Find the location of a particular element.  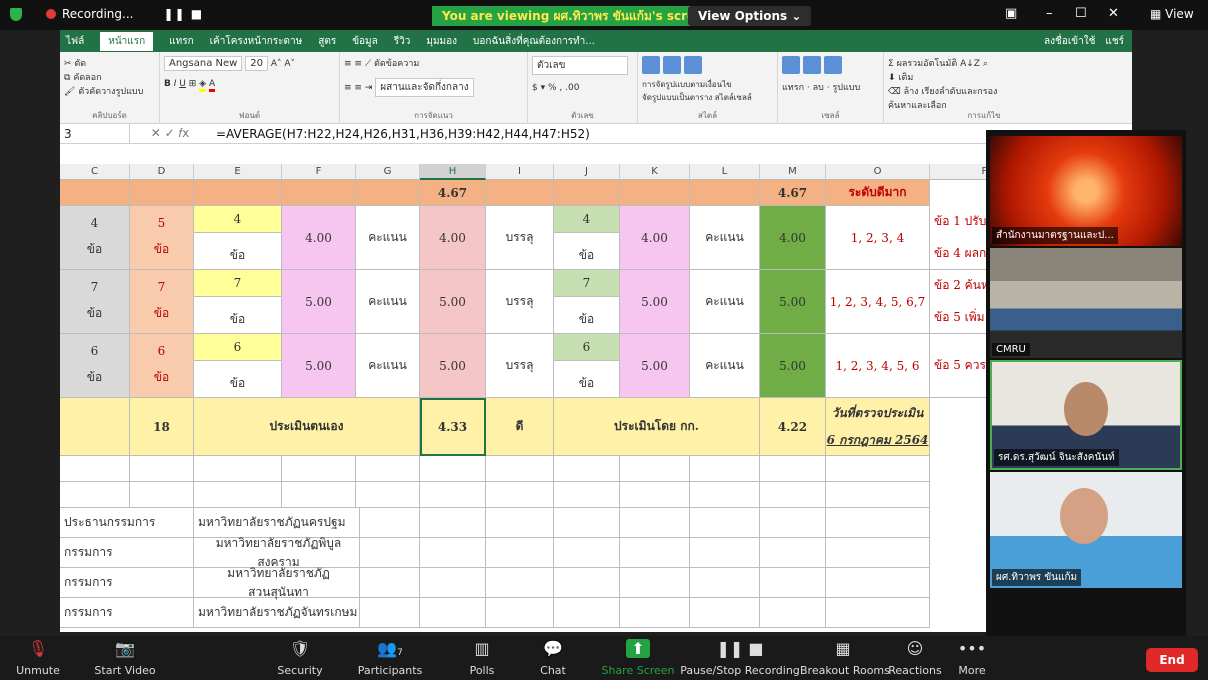

row1-f: 4.00 is located at coordinates (319, 238).